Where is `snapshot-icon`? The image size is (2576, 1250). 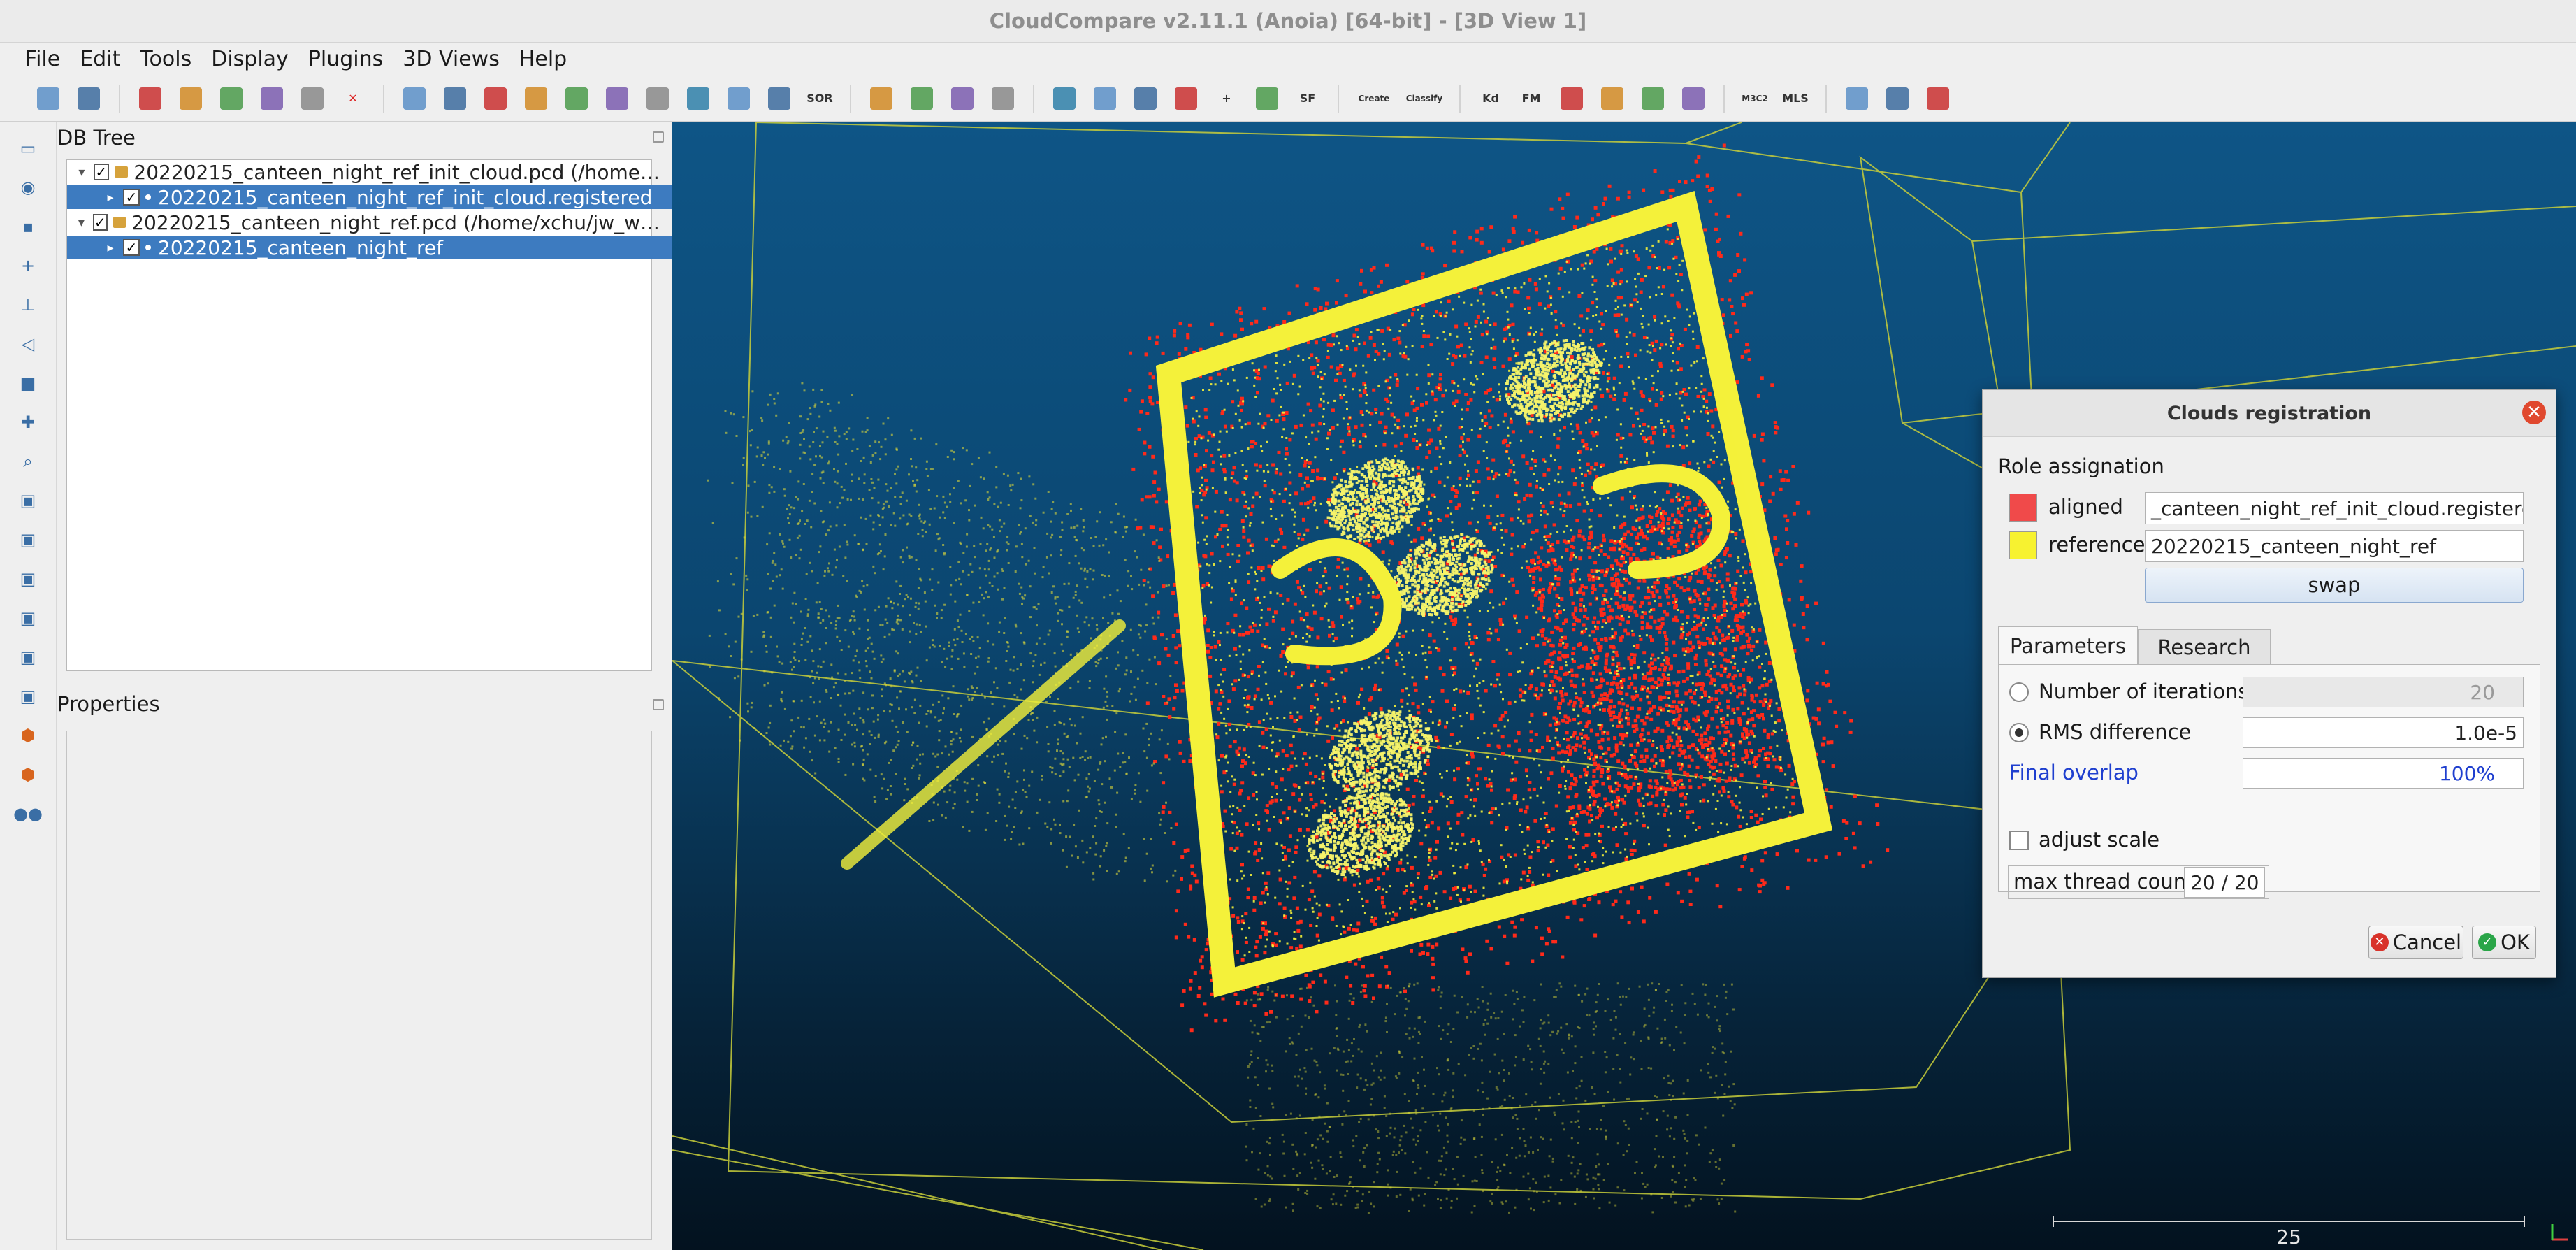
snapshot-icon is located at coordinates (1612, 98).